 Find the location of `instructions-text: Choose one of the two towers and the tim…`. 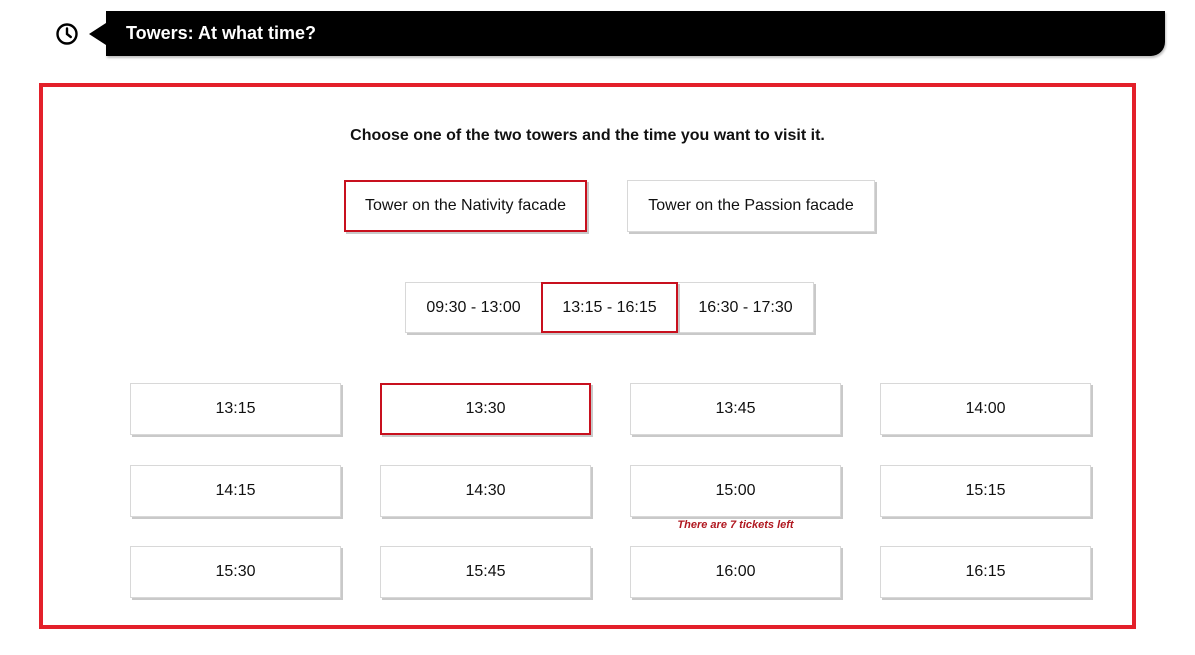

instructions-text: Choose one of the two towers and the tim… is located at coordinates (587, 135).